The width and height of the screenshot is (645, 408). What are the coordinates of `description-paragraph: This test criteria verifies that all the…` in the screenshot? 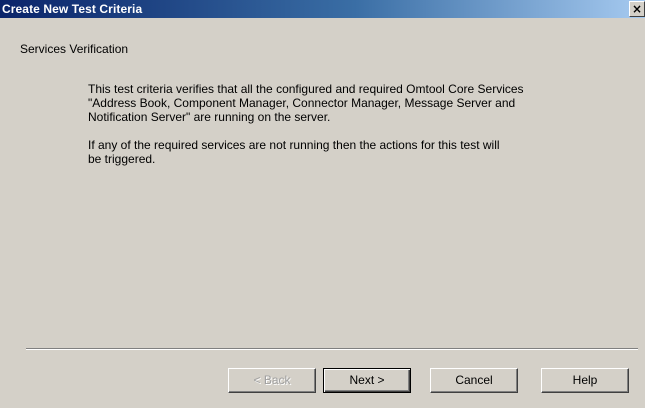 It's located at (306, 103).